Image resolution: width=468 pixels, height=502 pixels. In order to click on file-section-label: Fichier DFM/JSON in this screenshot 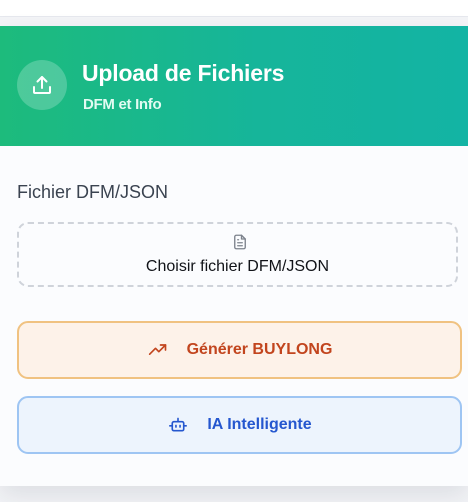, I will do `click(93, 192)`.